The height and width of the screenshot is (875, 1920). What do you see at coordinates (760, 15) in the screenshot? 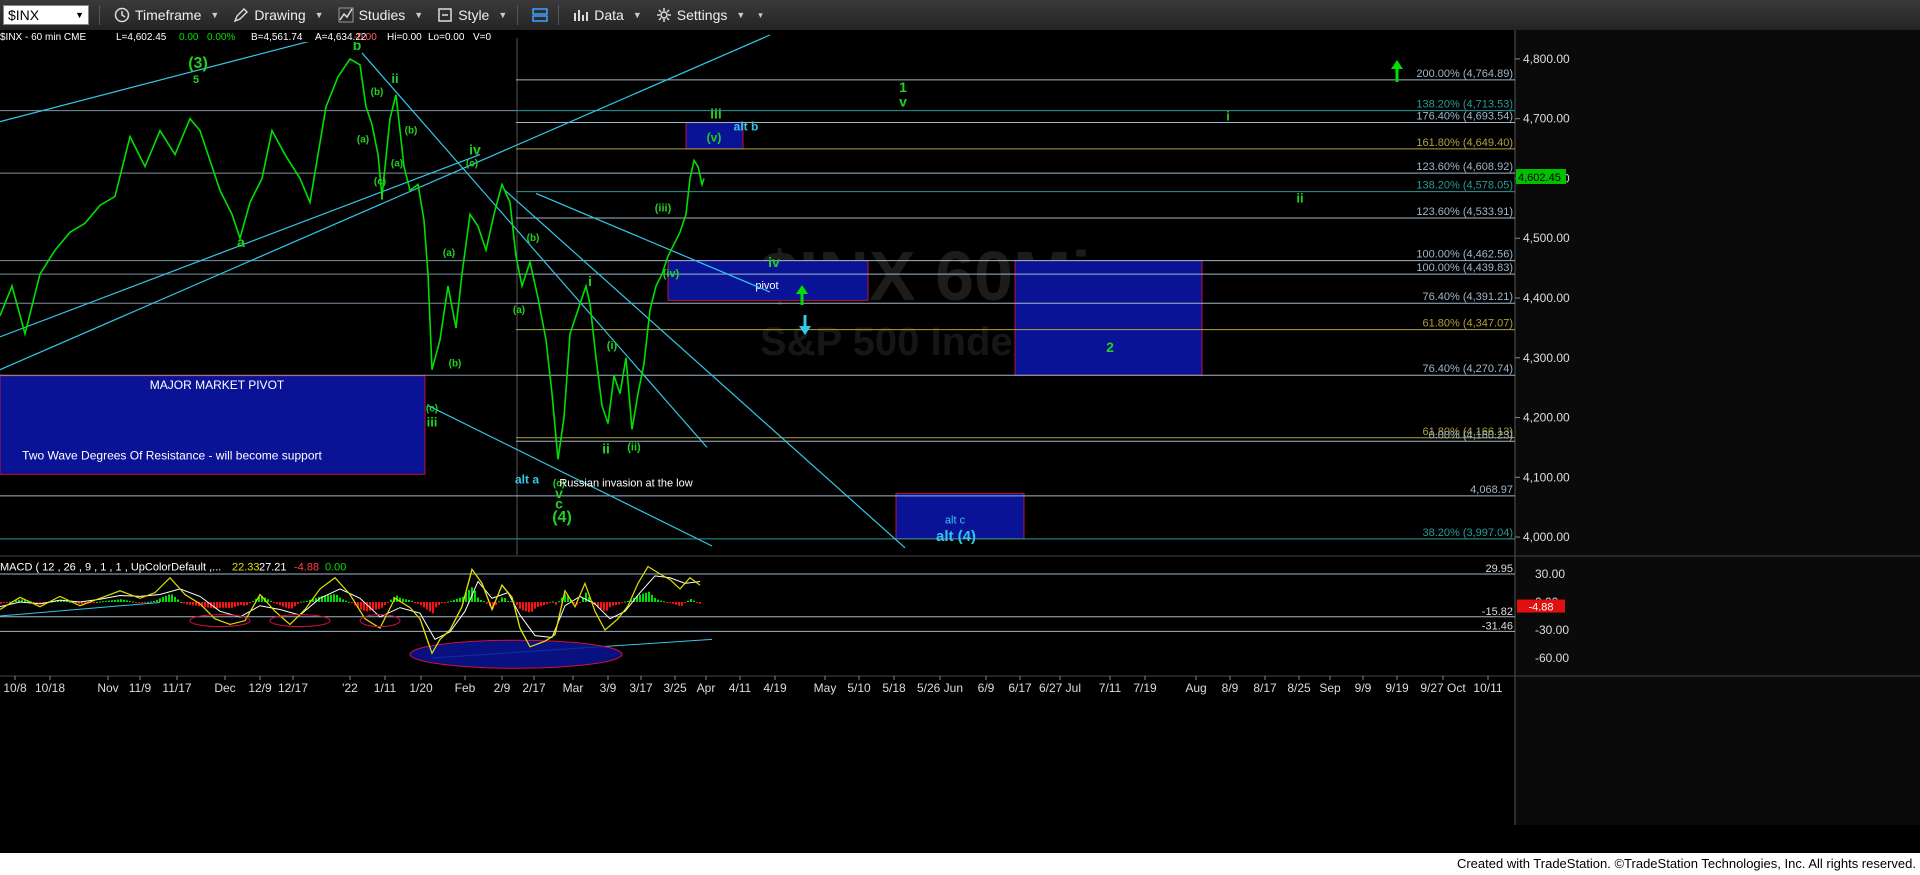
I see `overflow-caret-icon: ▾` at bounding box center [760, 15].